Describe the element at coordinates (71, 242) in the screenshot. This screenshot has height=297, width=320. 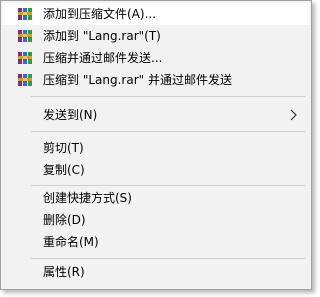
I see `menu-item-label: 重命名(M)` at that location.